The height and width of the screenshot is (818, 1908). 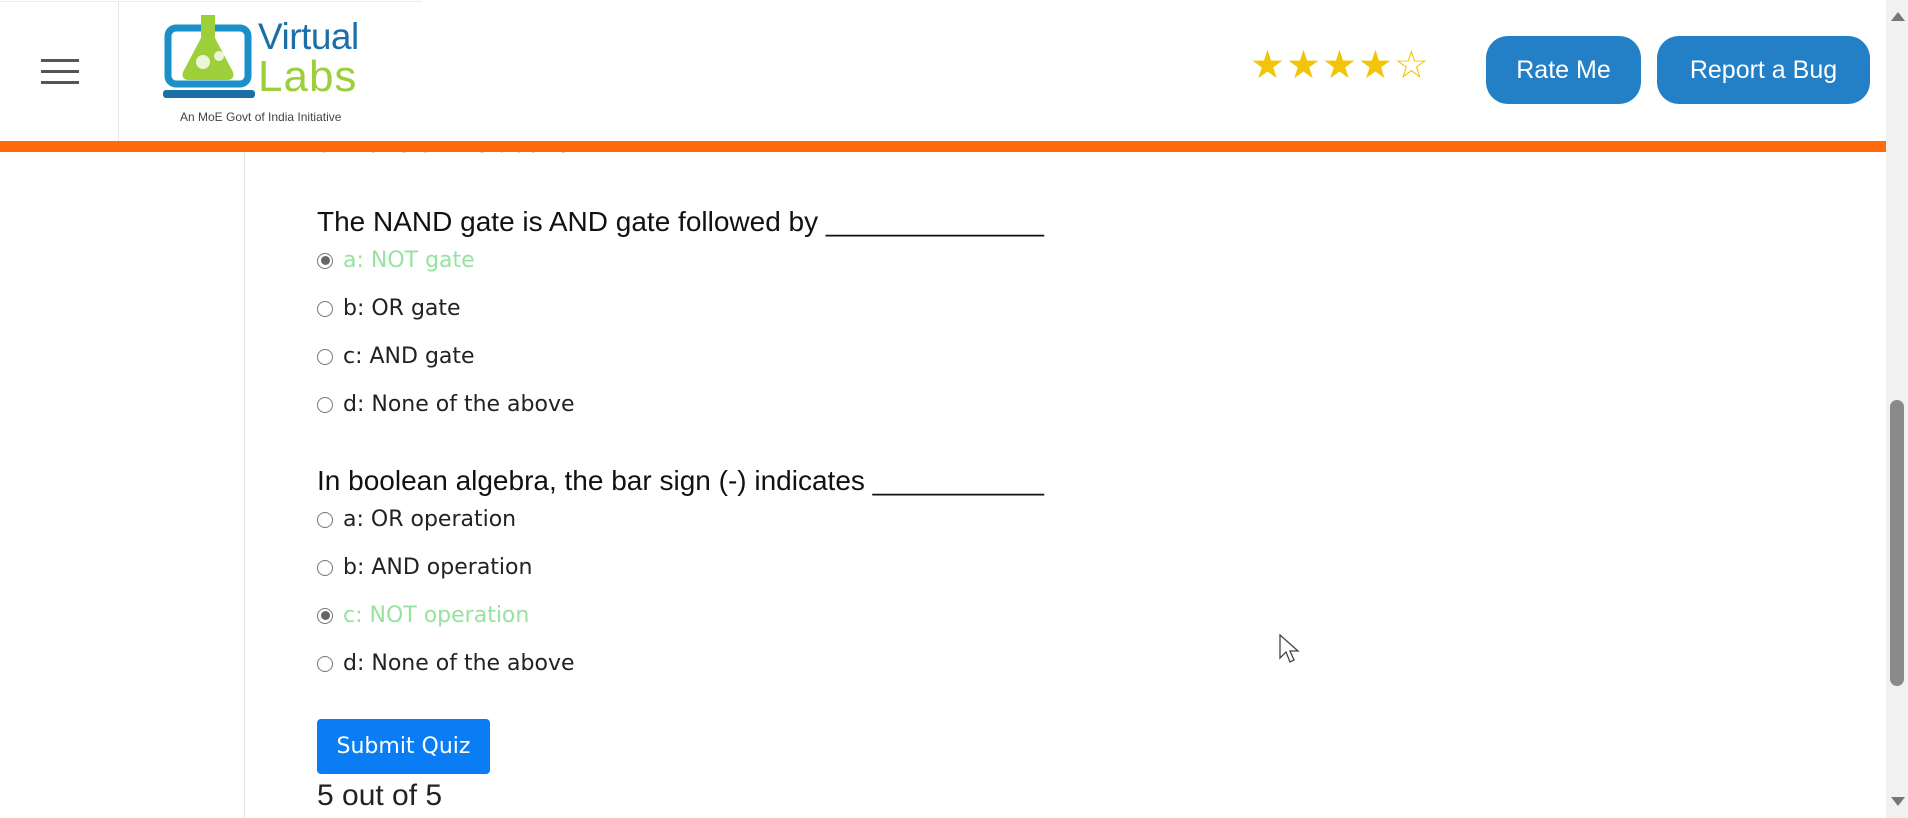 I want to click on hamburger-icon, so click(x=59, y=71).